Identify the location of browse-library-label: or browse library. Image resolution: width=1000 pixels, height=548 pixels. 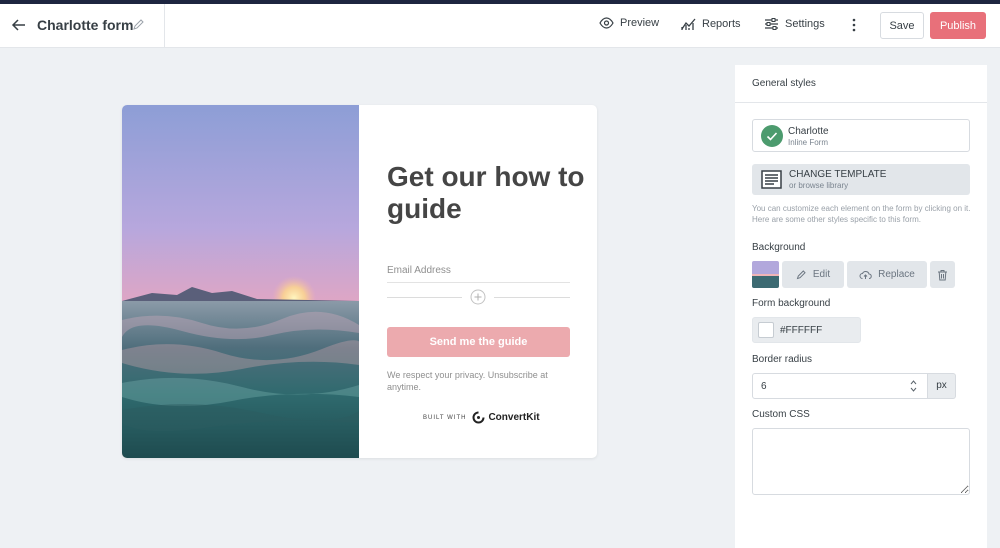
(819, 185).